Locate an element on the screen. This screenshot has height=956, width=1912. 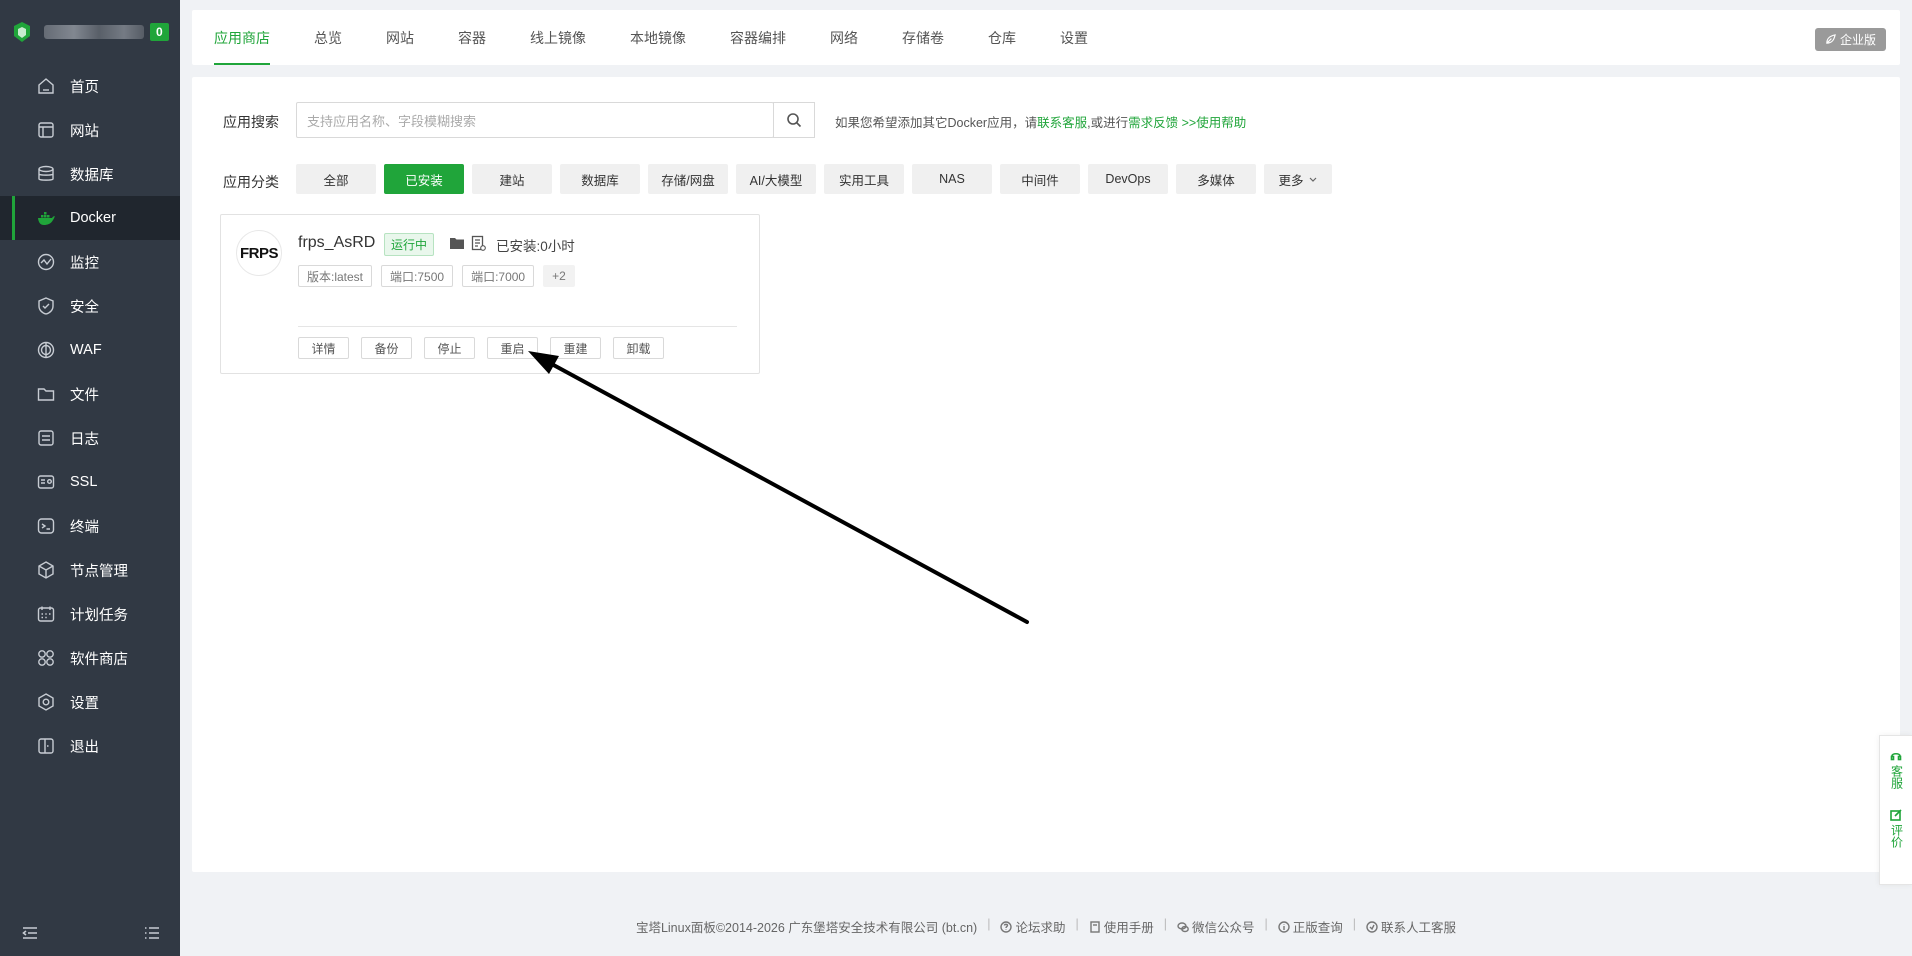
sidebar-item-monitor: 监控 is located at coordinates (90, 262).